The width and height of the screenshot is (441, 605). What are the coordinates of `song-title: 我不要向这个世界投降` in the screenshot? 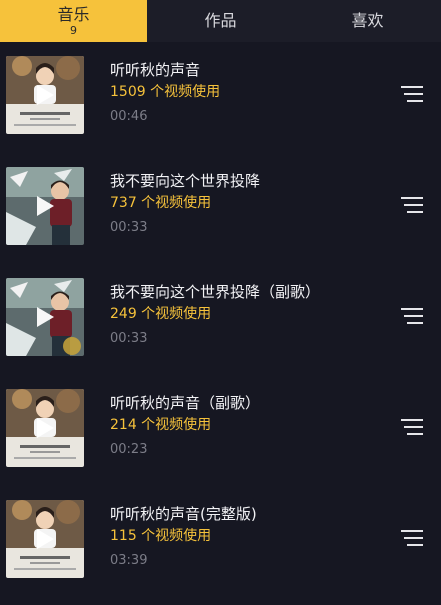 It's located at (185, 181).